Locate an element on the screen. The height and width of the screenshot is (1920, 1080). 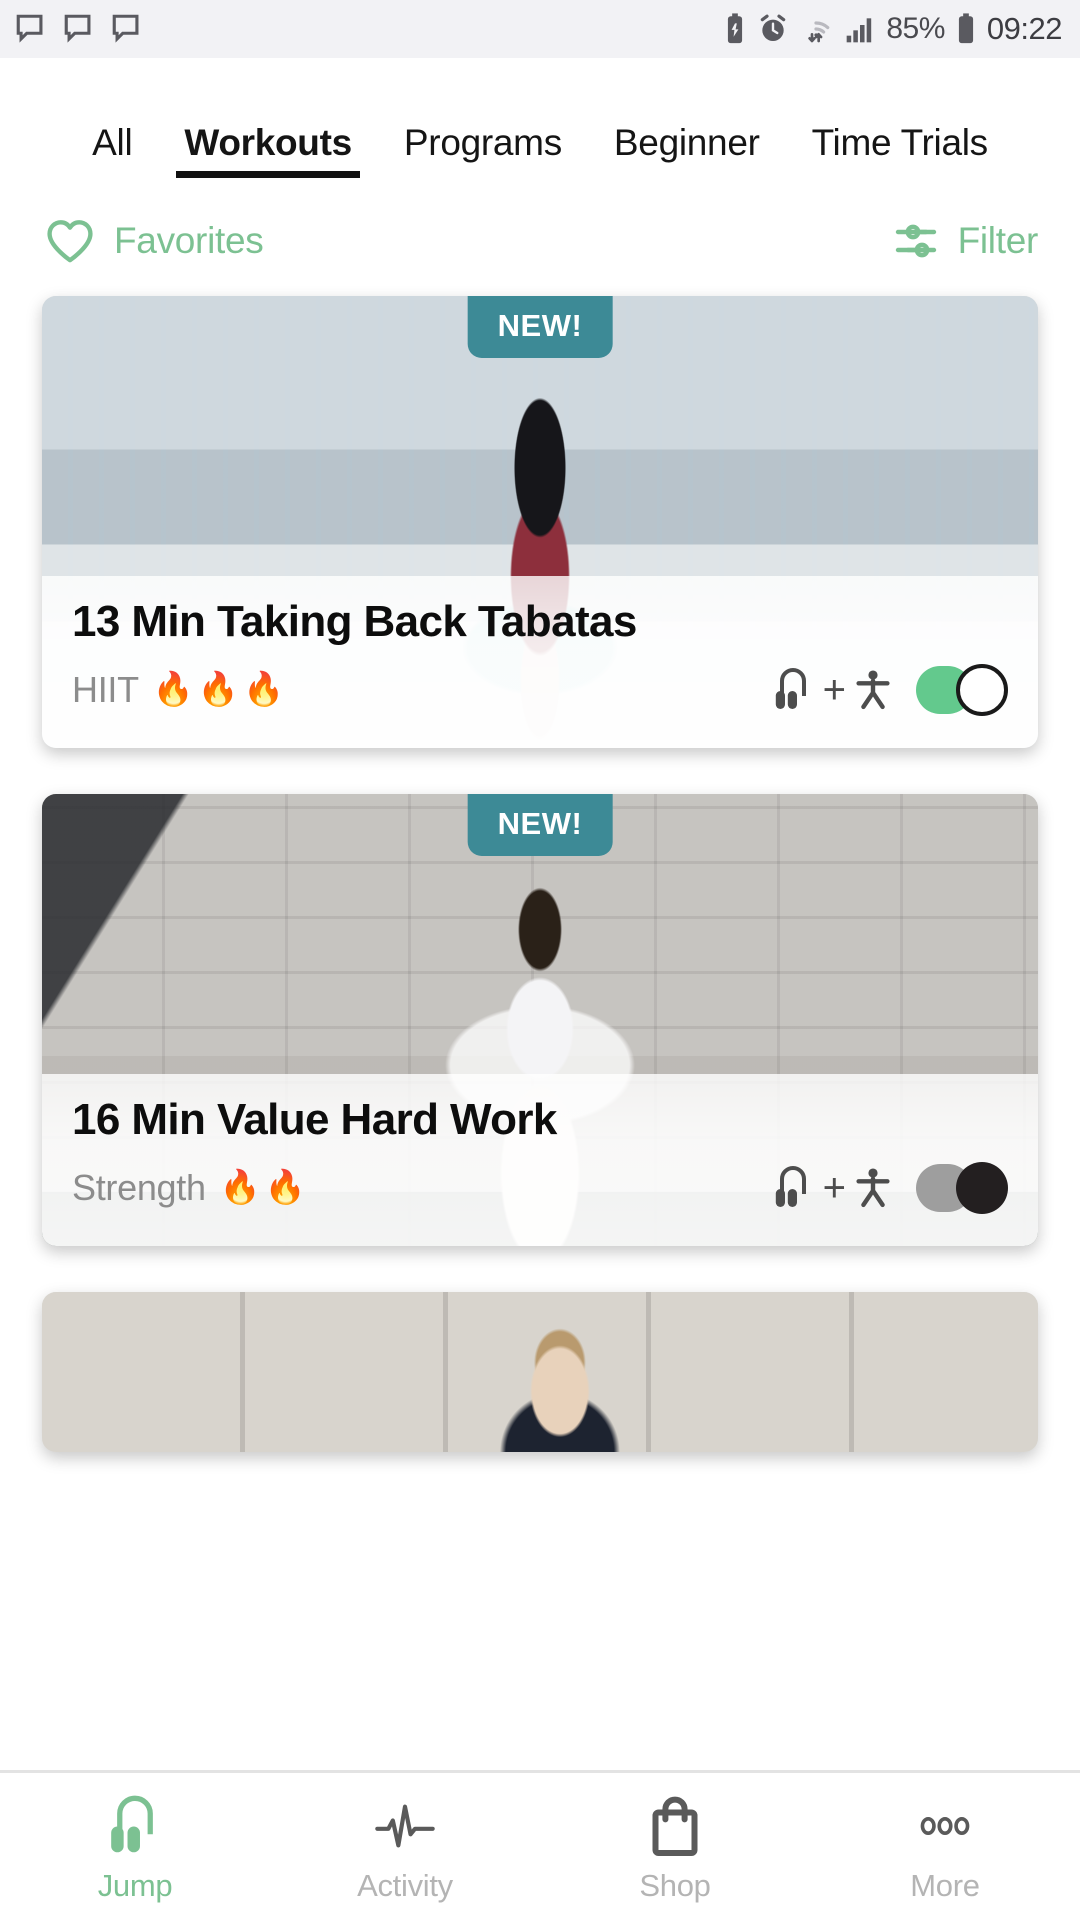
nav-item-more: More is located at coordinates (945, 1847).